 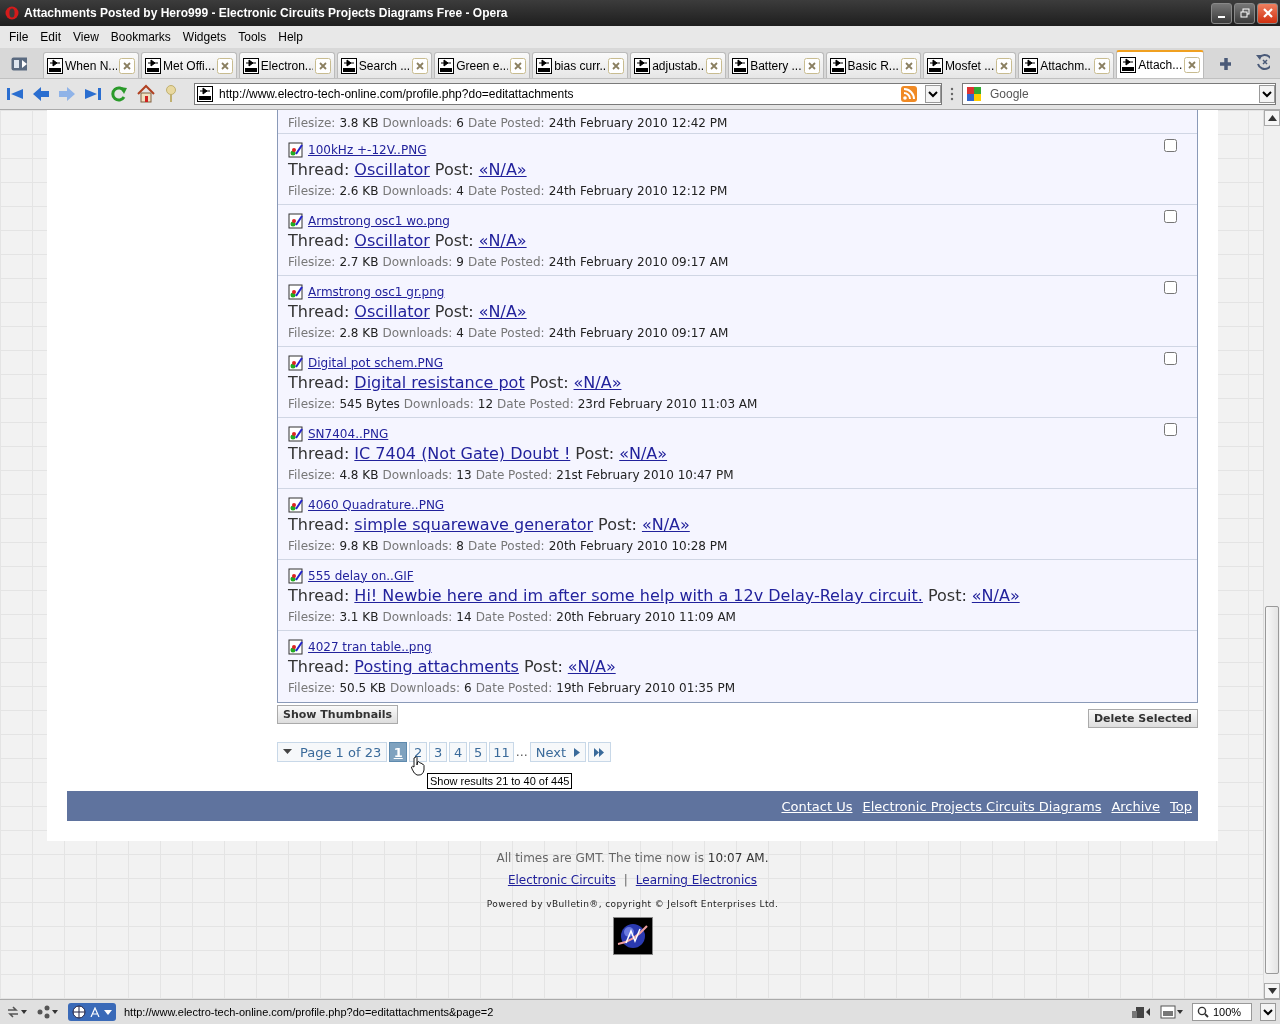 I want to click on view-mode-button, so click(x=92, y=1012).